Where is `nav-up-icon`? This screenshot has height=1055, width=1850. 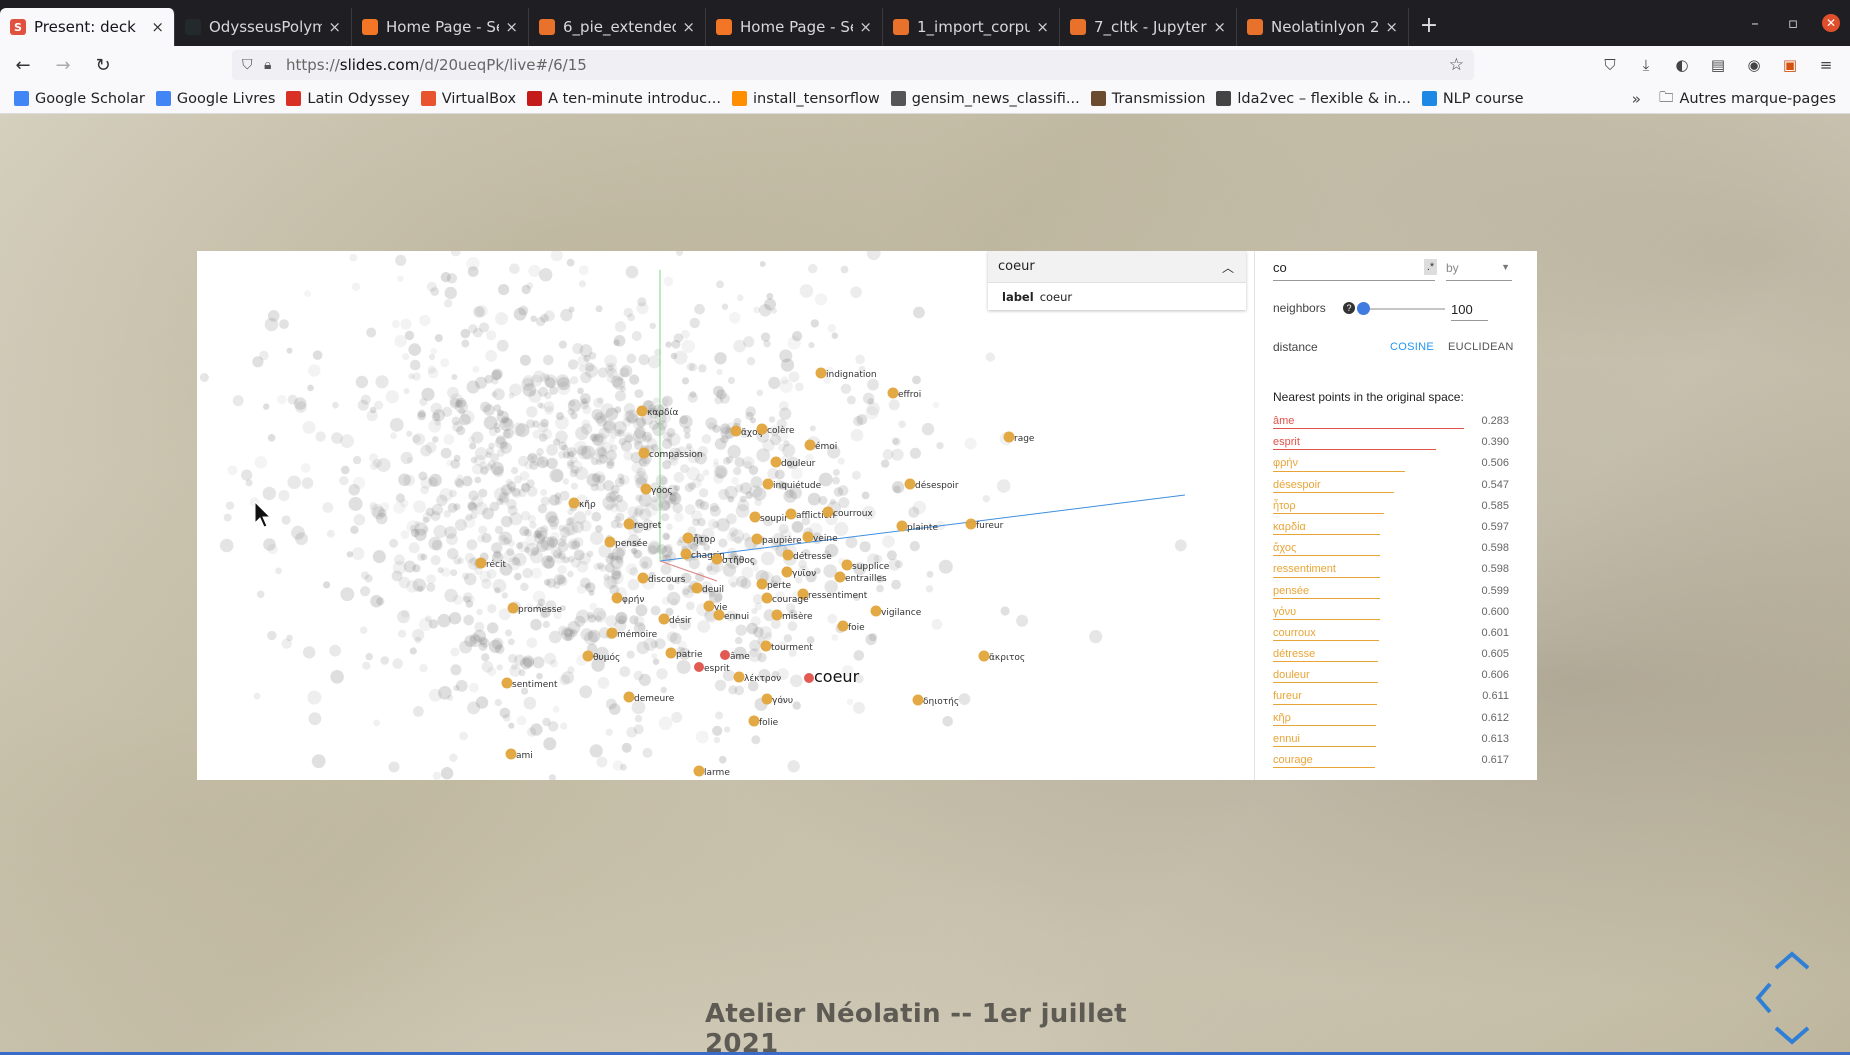 nav-up-icon is located at coordinates (1792, 960).